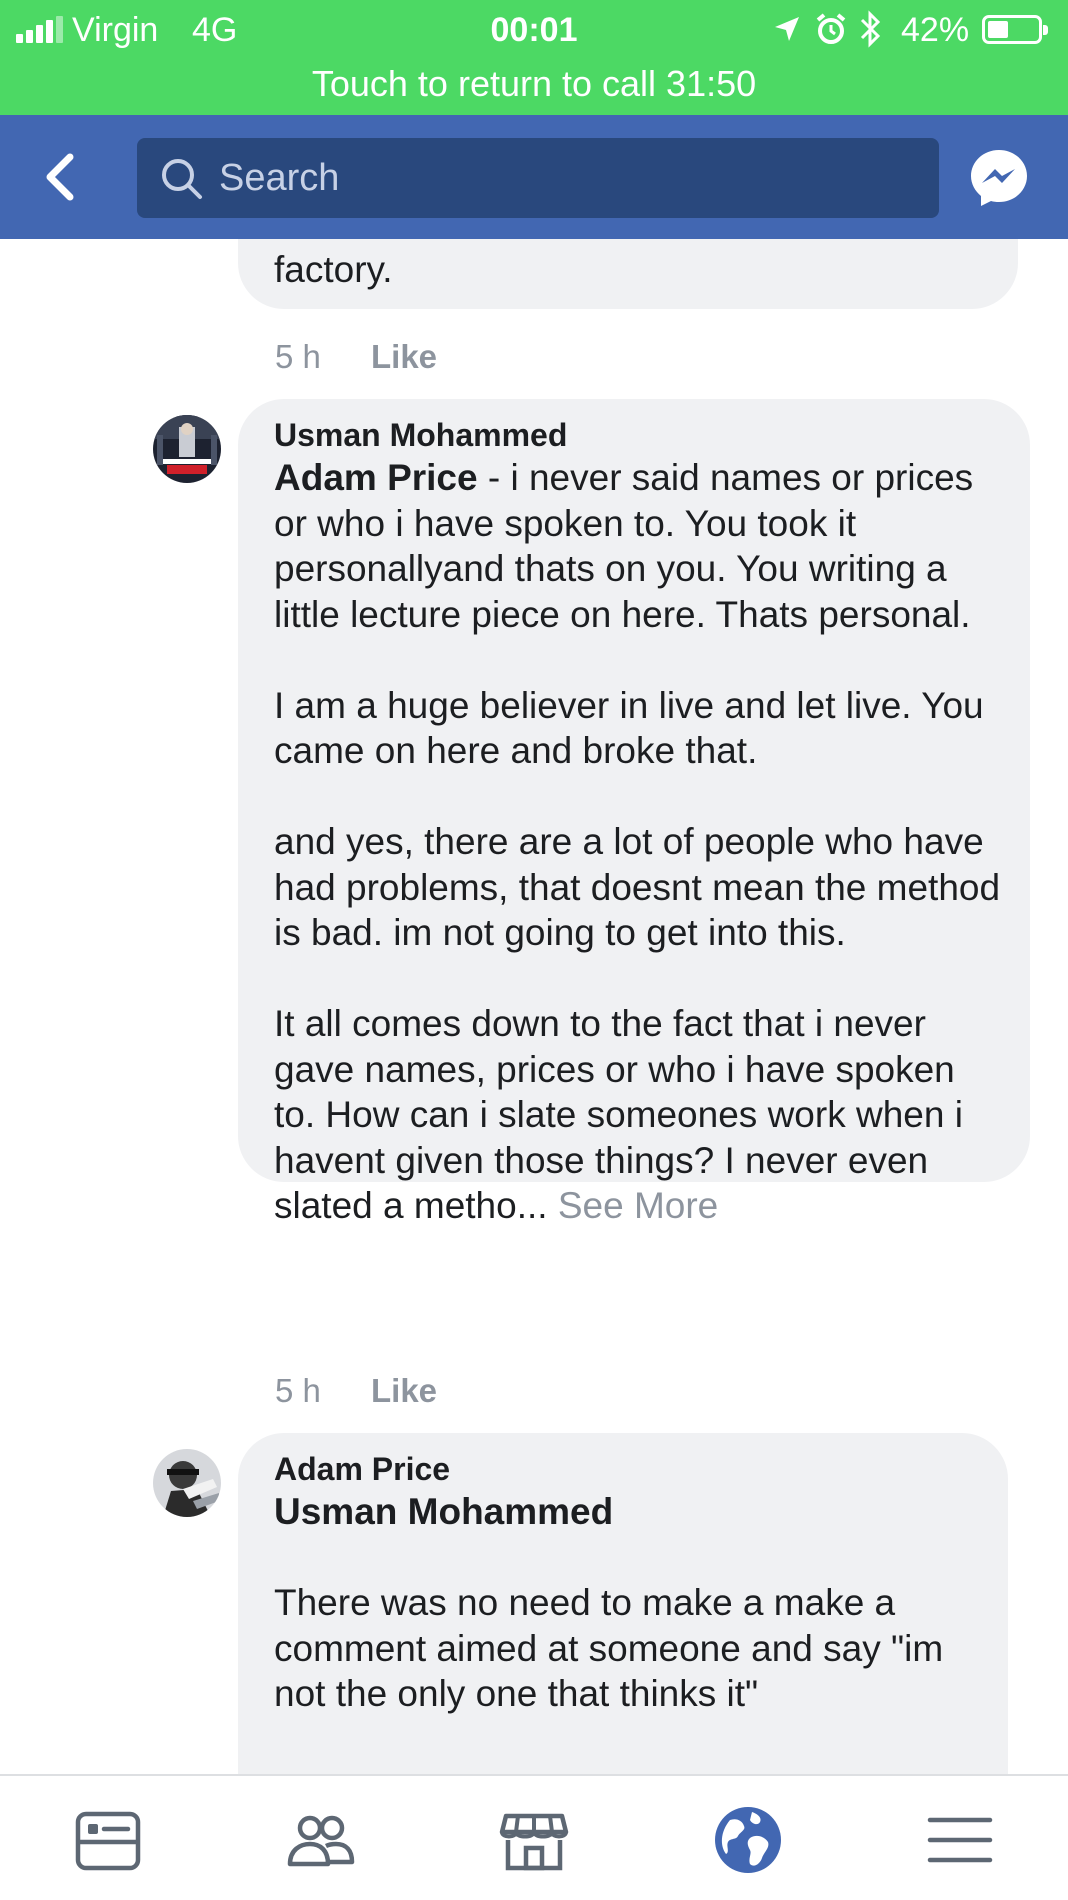  I want to click on alarm-icon, so click(831, 28).